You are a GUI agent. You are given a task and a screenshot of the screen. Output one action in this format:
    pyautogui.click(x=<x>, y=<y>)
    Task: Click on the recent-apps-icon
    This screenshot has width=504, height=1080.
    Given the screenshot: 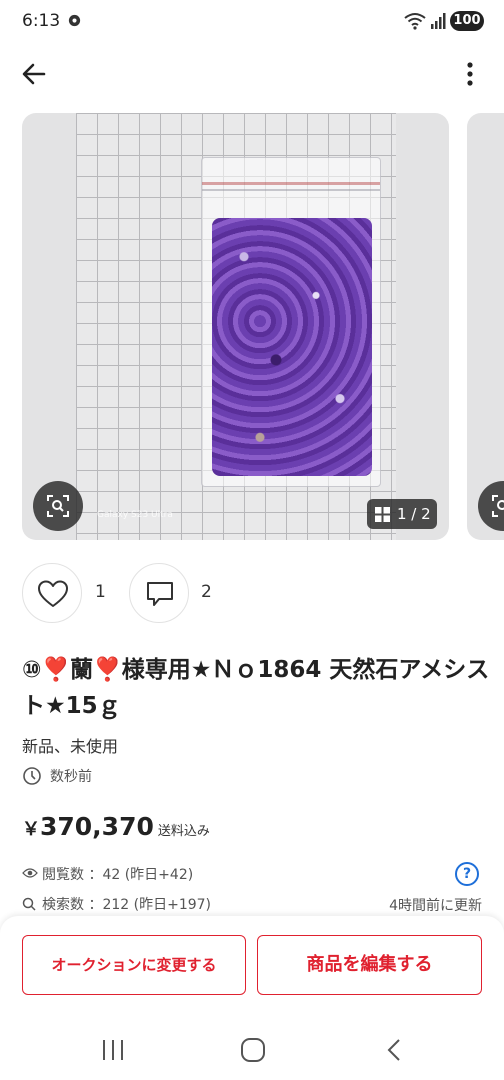 What is the action you would take?
    pyautogui.click(x=113, y=1050)
    